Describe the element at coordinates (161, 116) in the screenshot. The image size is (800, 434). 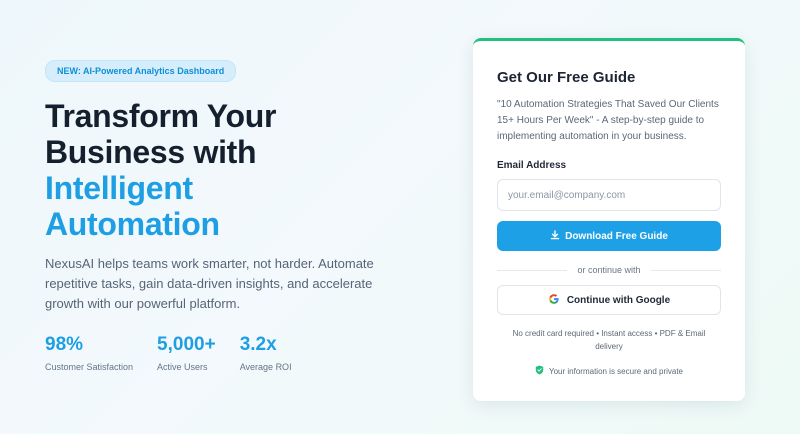
I see `headline-line-1: Transform Your` at that location.